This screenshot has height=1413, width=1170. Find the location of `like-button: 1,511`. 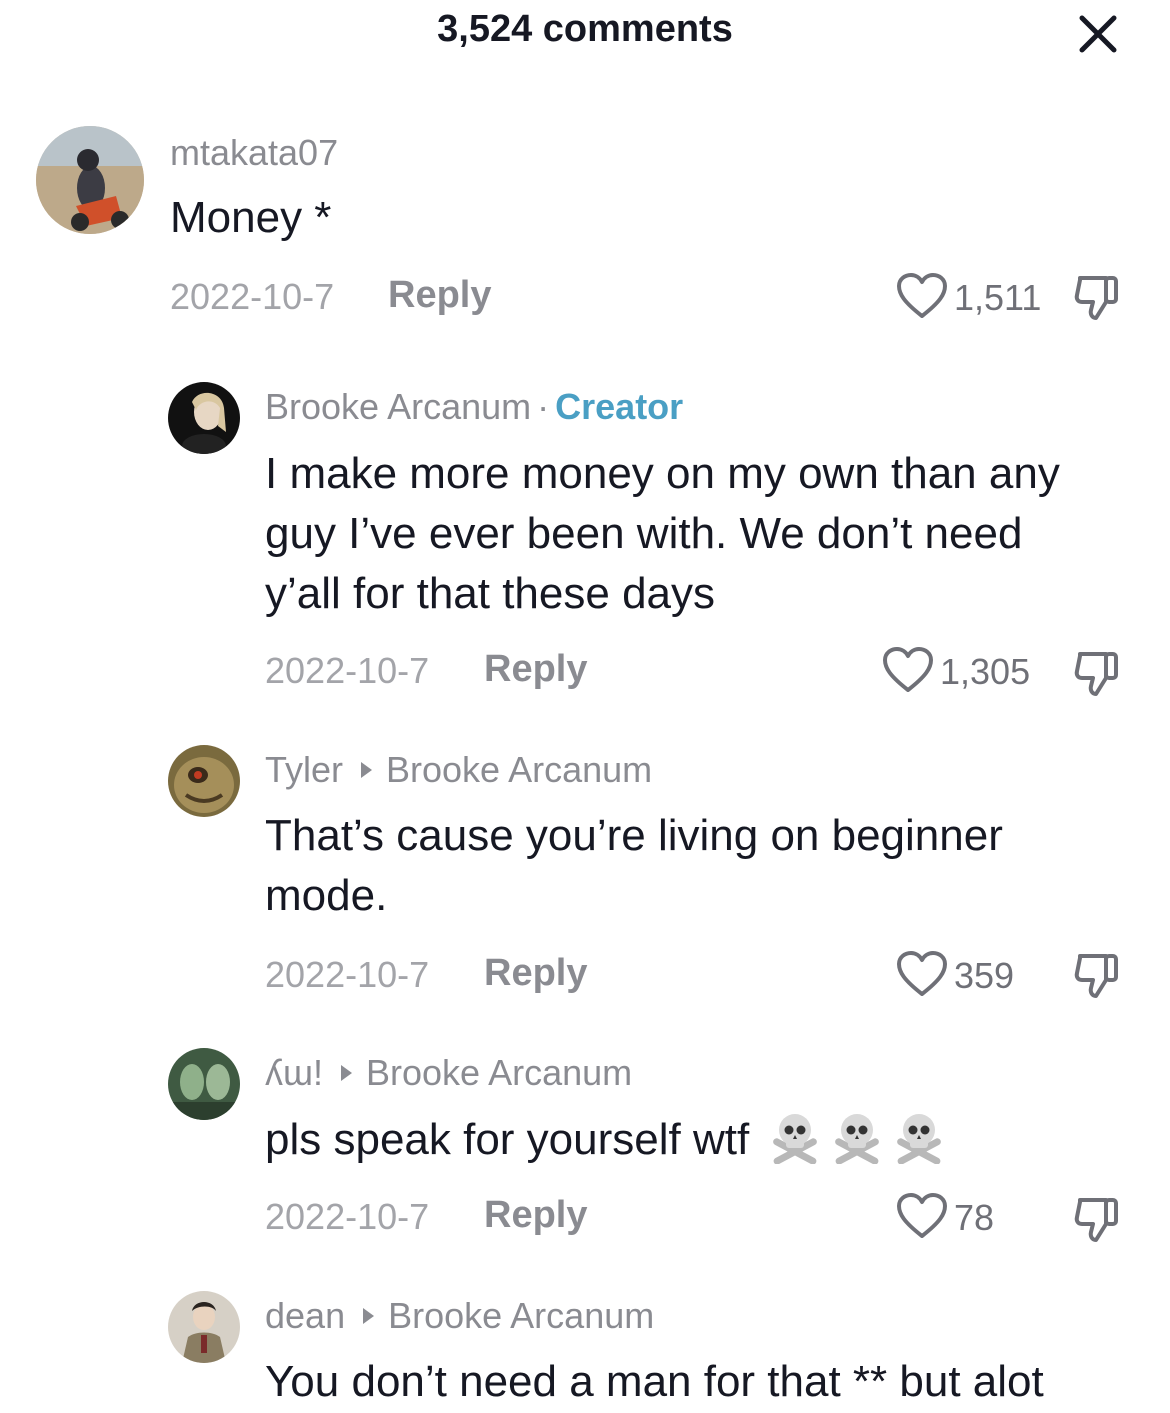

like-button: 1,511 is located at coordinates (971, 297).